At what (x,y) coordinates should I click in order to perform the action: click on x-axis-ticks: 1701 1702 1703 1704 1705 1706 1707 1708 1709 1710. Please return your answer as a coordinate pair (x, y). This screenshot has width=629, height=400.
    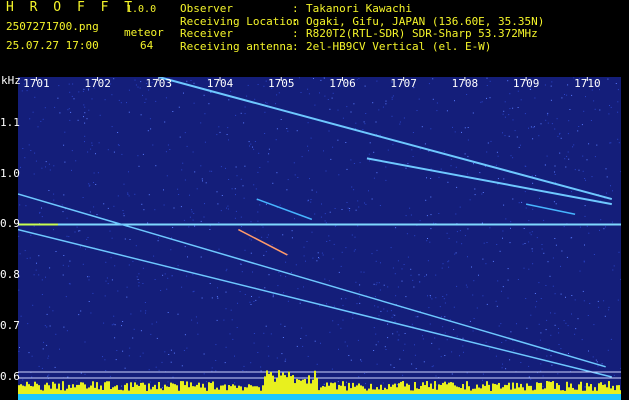
    Looking at the image, I should click on (314, 84).